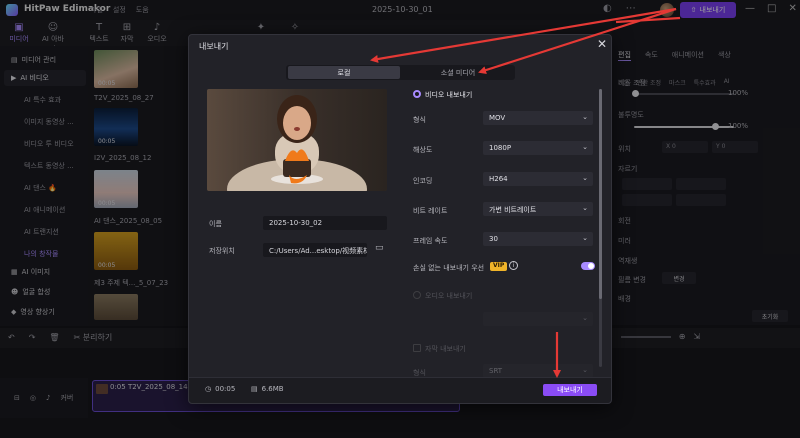 The height and width of the screenshot is (438, 800). I want to click on resolution-label: 해상도, so click(423, 150).